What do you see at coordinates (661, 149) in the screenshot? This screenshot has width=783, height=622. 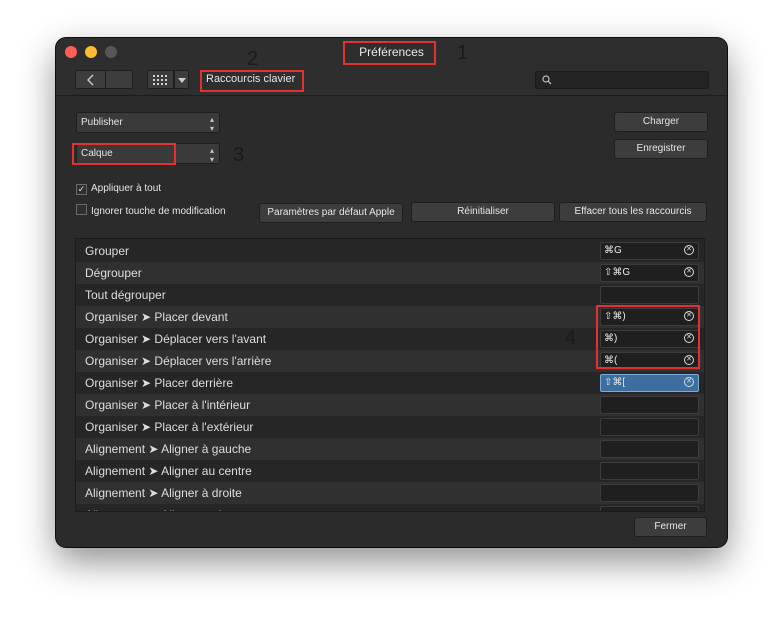 I see `save-button: Enregistrer` at bounding box center [661, 149].